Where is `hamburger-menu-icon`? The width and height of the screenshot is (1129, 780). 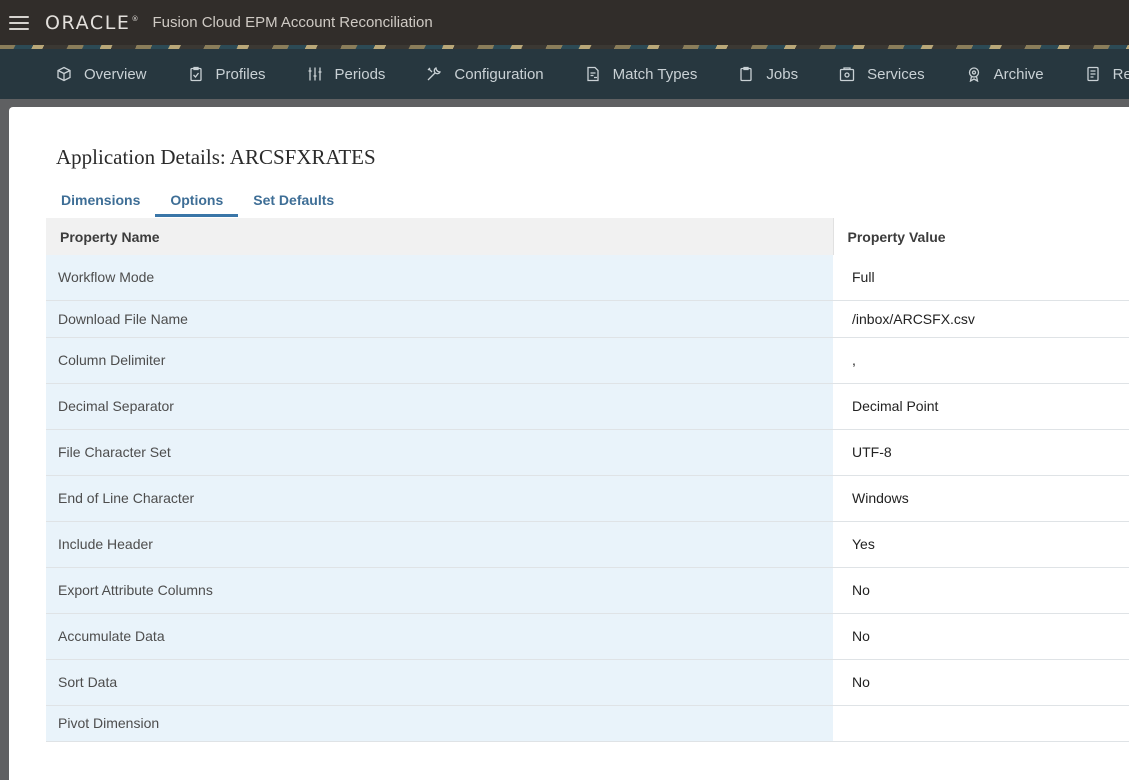 hamburger-menu-icon is located at coordinates (19, 22).